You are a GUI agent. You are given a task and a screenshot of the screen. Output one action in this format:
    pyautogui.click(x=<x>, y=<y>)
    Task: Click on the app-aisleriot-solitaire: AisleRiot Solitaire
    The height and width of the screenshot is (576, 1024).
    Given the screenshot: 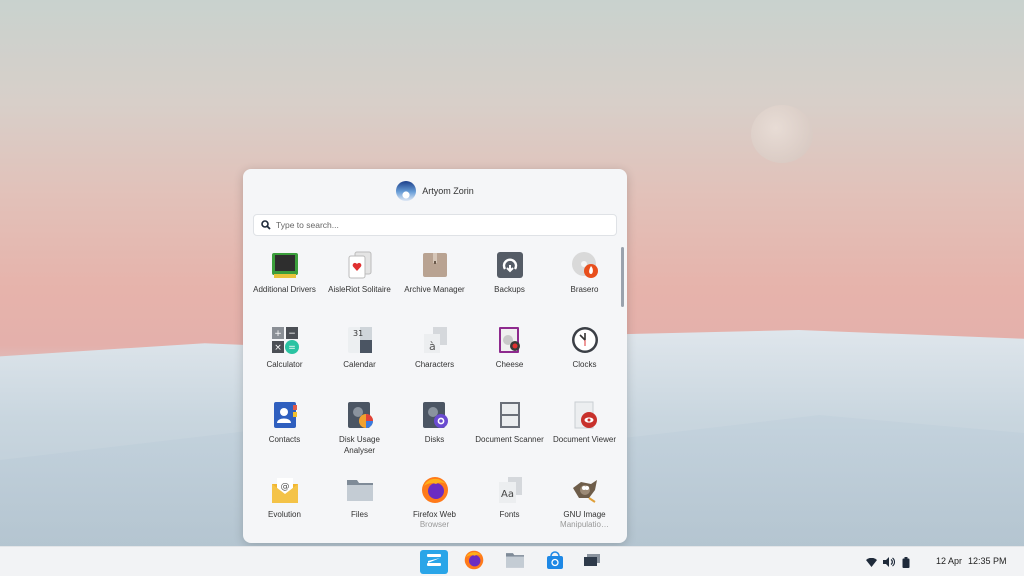 What is the action you would take?
    pyautogui.click(x=359, y=286)
    